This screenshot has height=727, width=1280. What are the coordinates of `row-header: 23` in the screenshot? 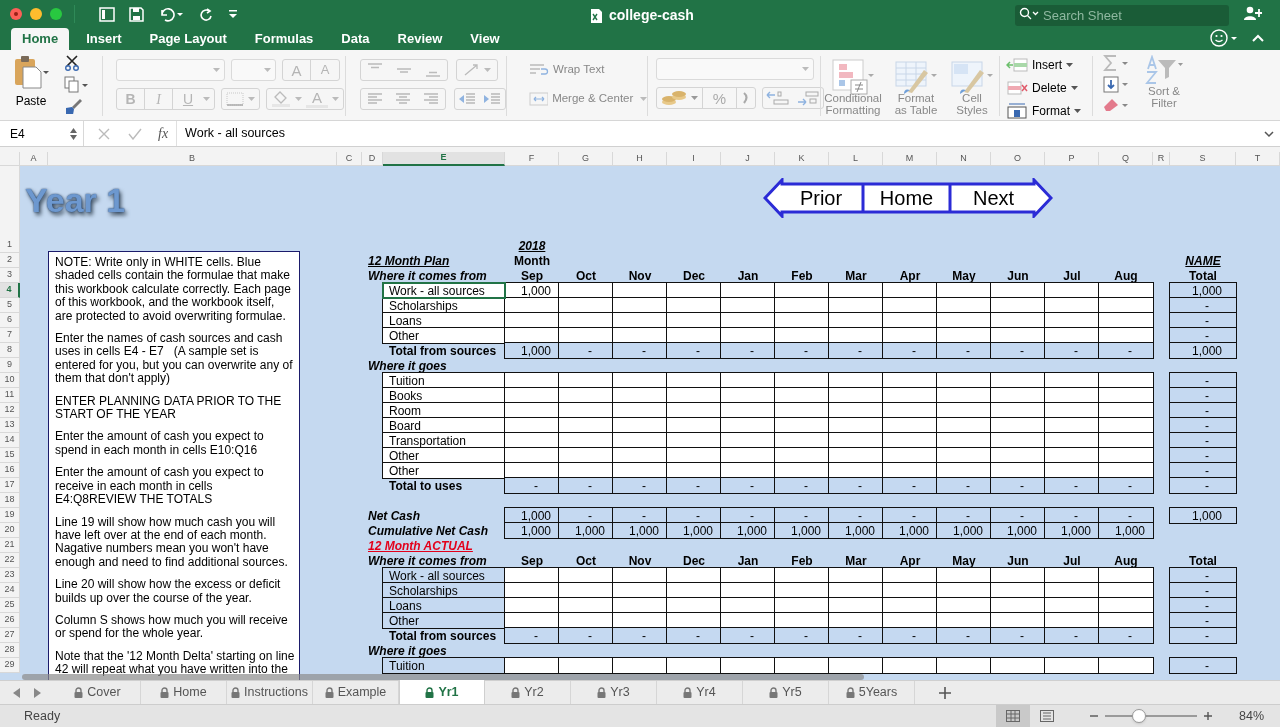 It's located at (10, 575).